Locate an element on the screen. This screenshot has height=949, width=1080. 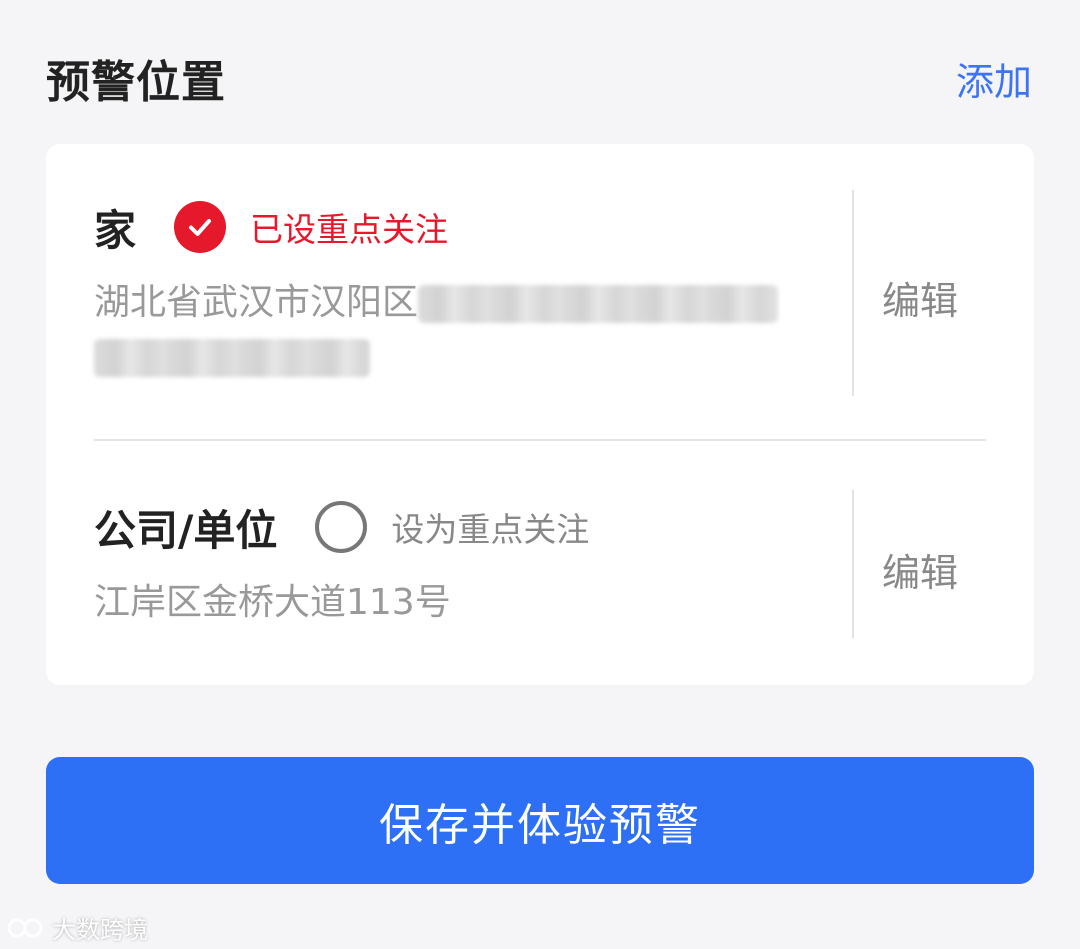
location-title-row: 家 已设重点关注 is located at coordinates (454, 227).